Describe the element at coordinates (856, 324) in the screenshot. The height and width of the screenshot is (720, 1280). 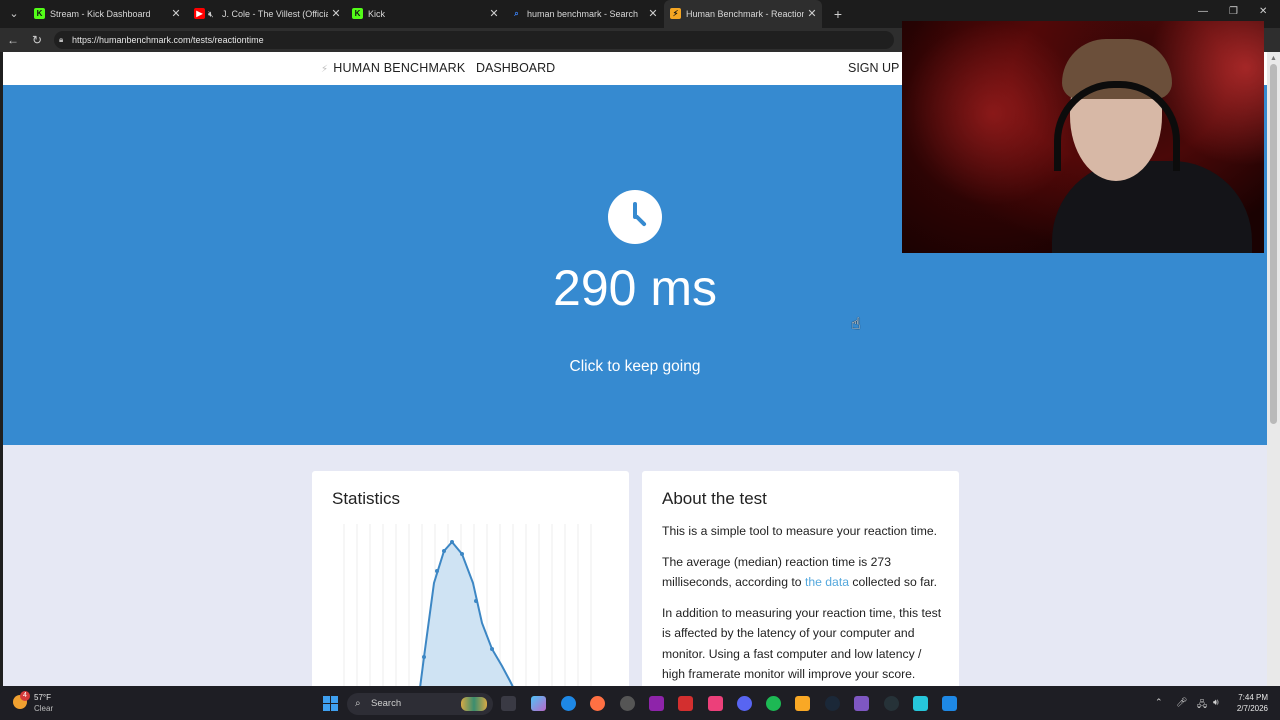
I see `hand-pointer-cursor-icon: ☝︎` at that location.